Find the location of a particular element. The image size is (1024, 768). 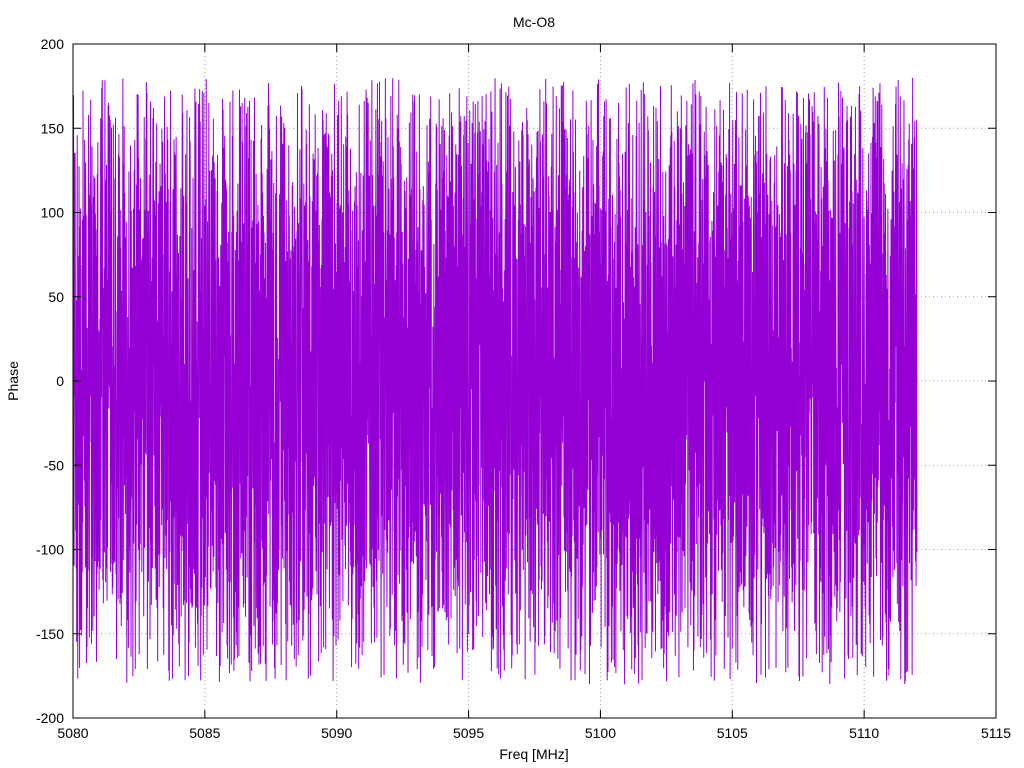

x-tick-label: 5105 is located at coordinates (732, 733).